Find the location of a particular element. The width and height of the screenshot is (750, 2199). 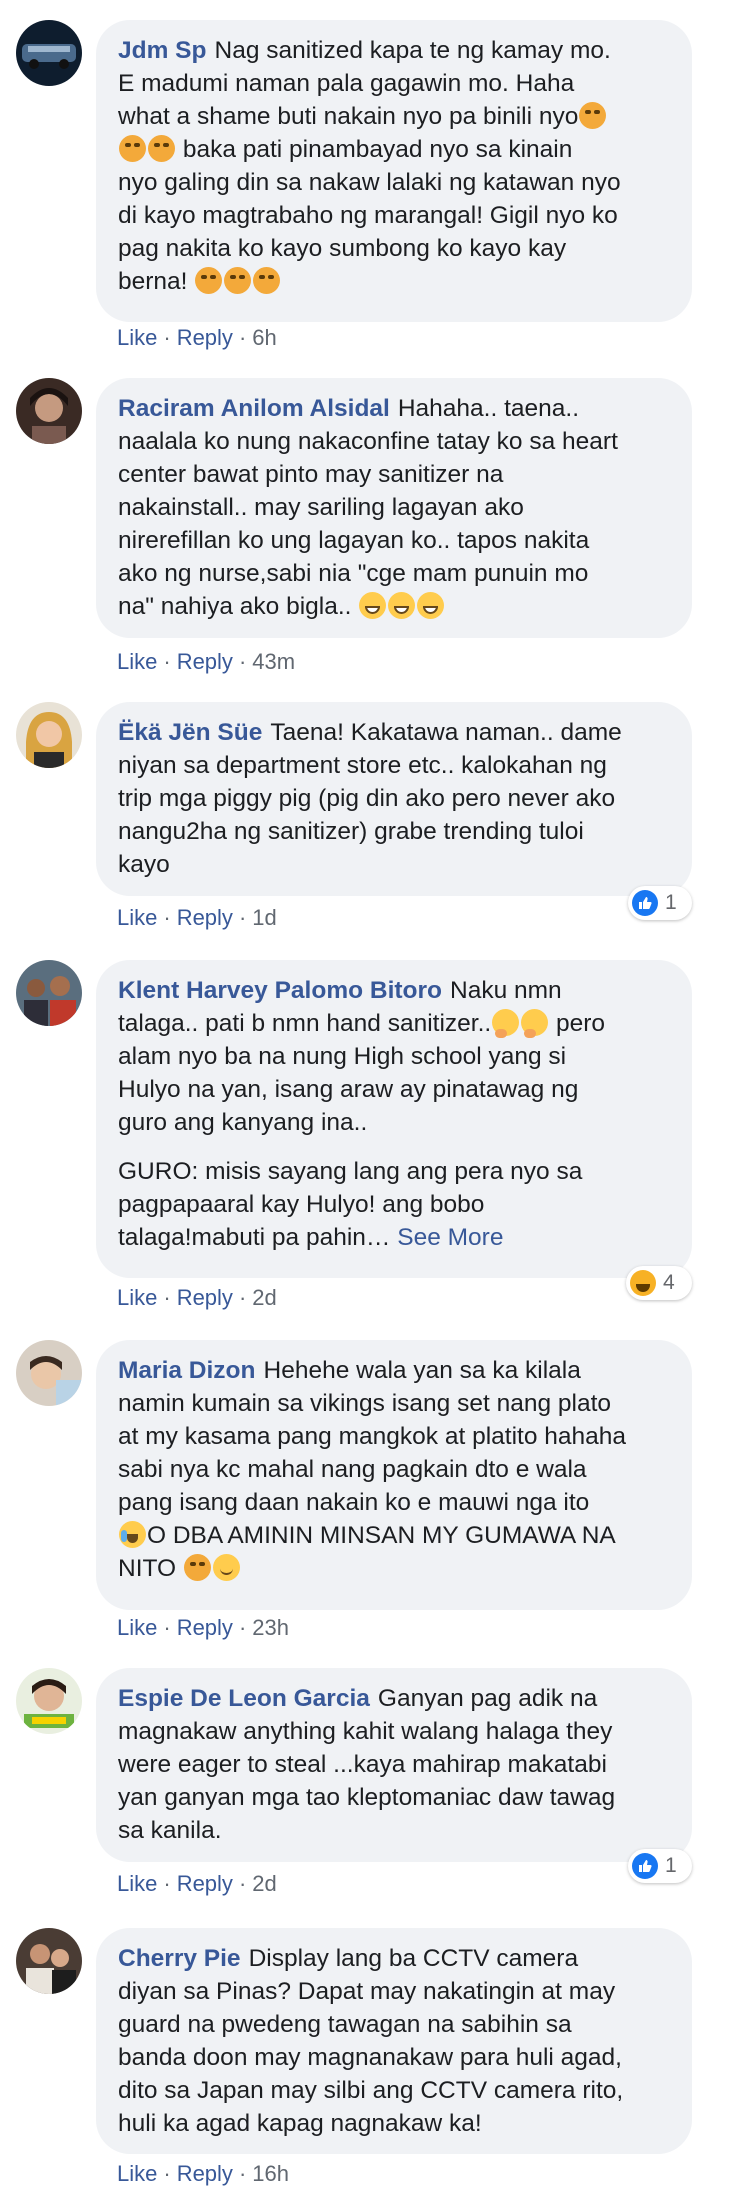

comment-actions: Like · Reply · 6h is located at coordinates (197, 337).